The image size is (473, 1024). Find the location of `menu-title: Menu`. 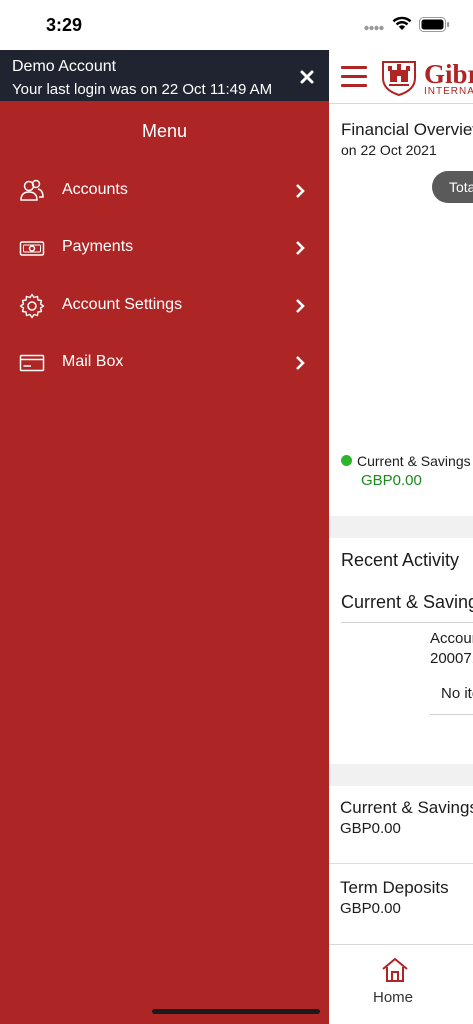

menu-title: Menu is located at coordinates (164, 131).